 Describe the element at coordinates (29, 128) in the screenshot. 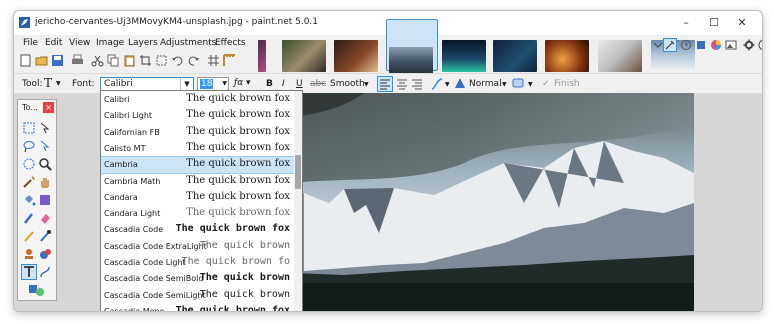

I see `rectangle-select-icon` at that location.